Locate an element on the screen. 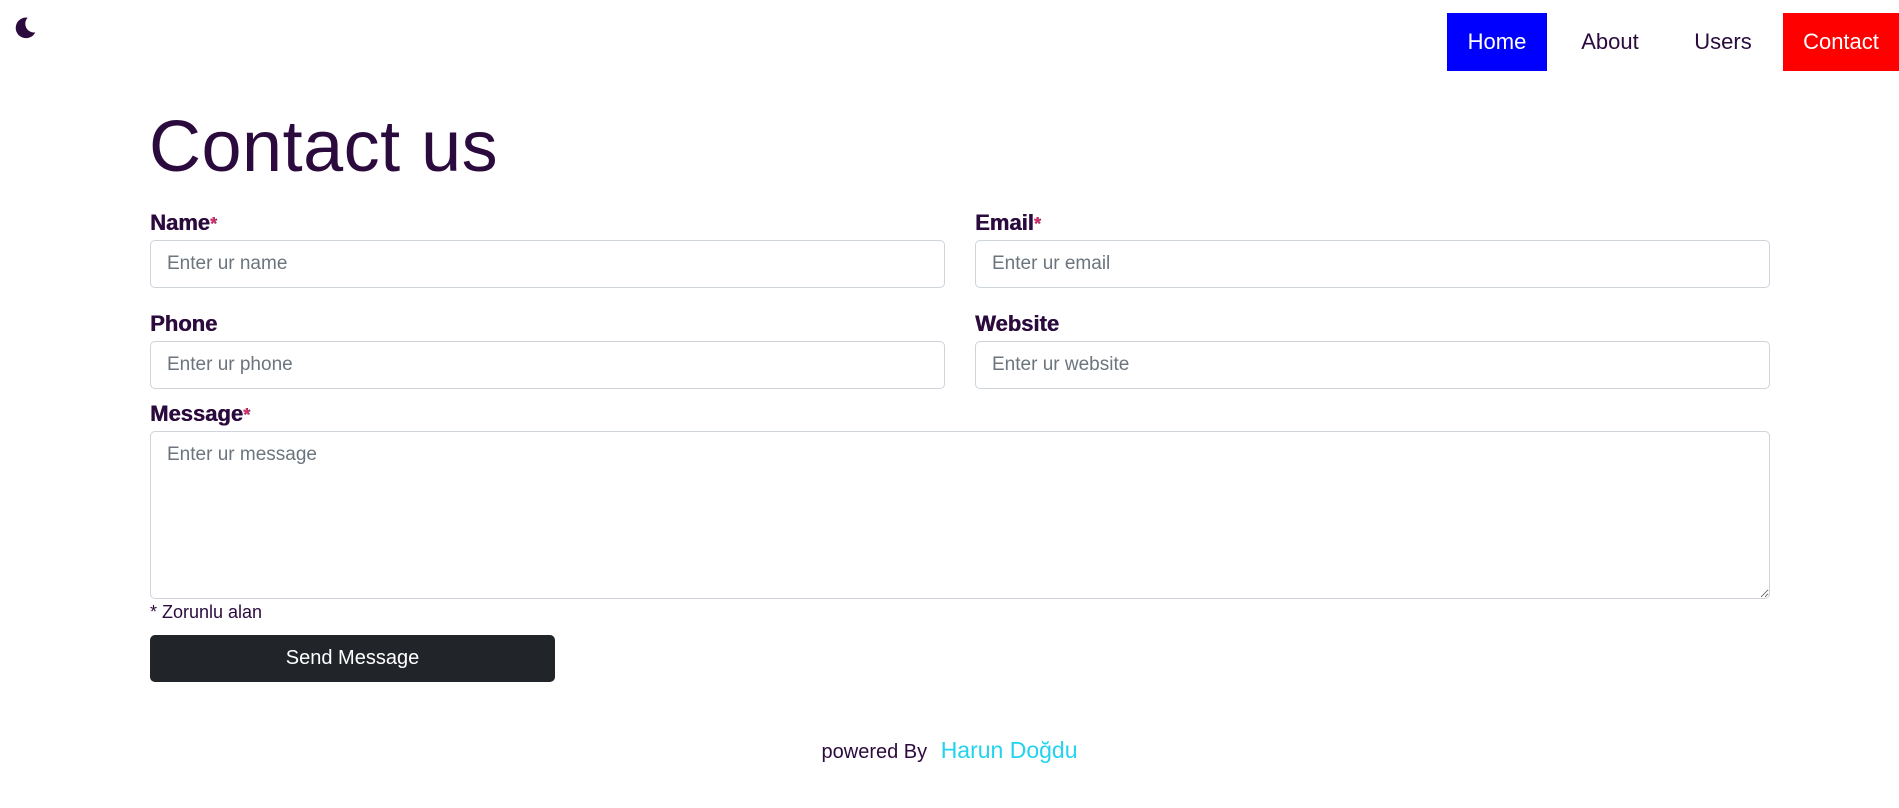 Image resolution: width=1899 pixels, height=808 pixels. website-input is located at coordinates (1372, 365).